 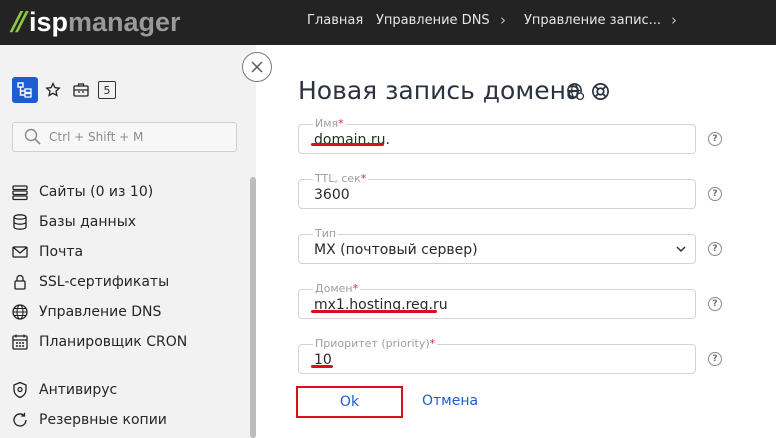 What do you see at coordinates (96, 192) in the screenshot?
I see `sidebar-item-label: Сайты (0 из 10)` at bounding box center [96, 192].